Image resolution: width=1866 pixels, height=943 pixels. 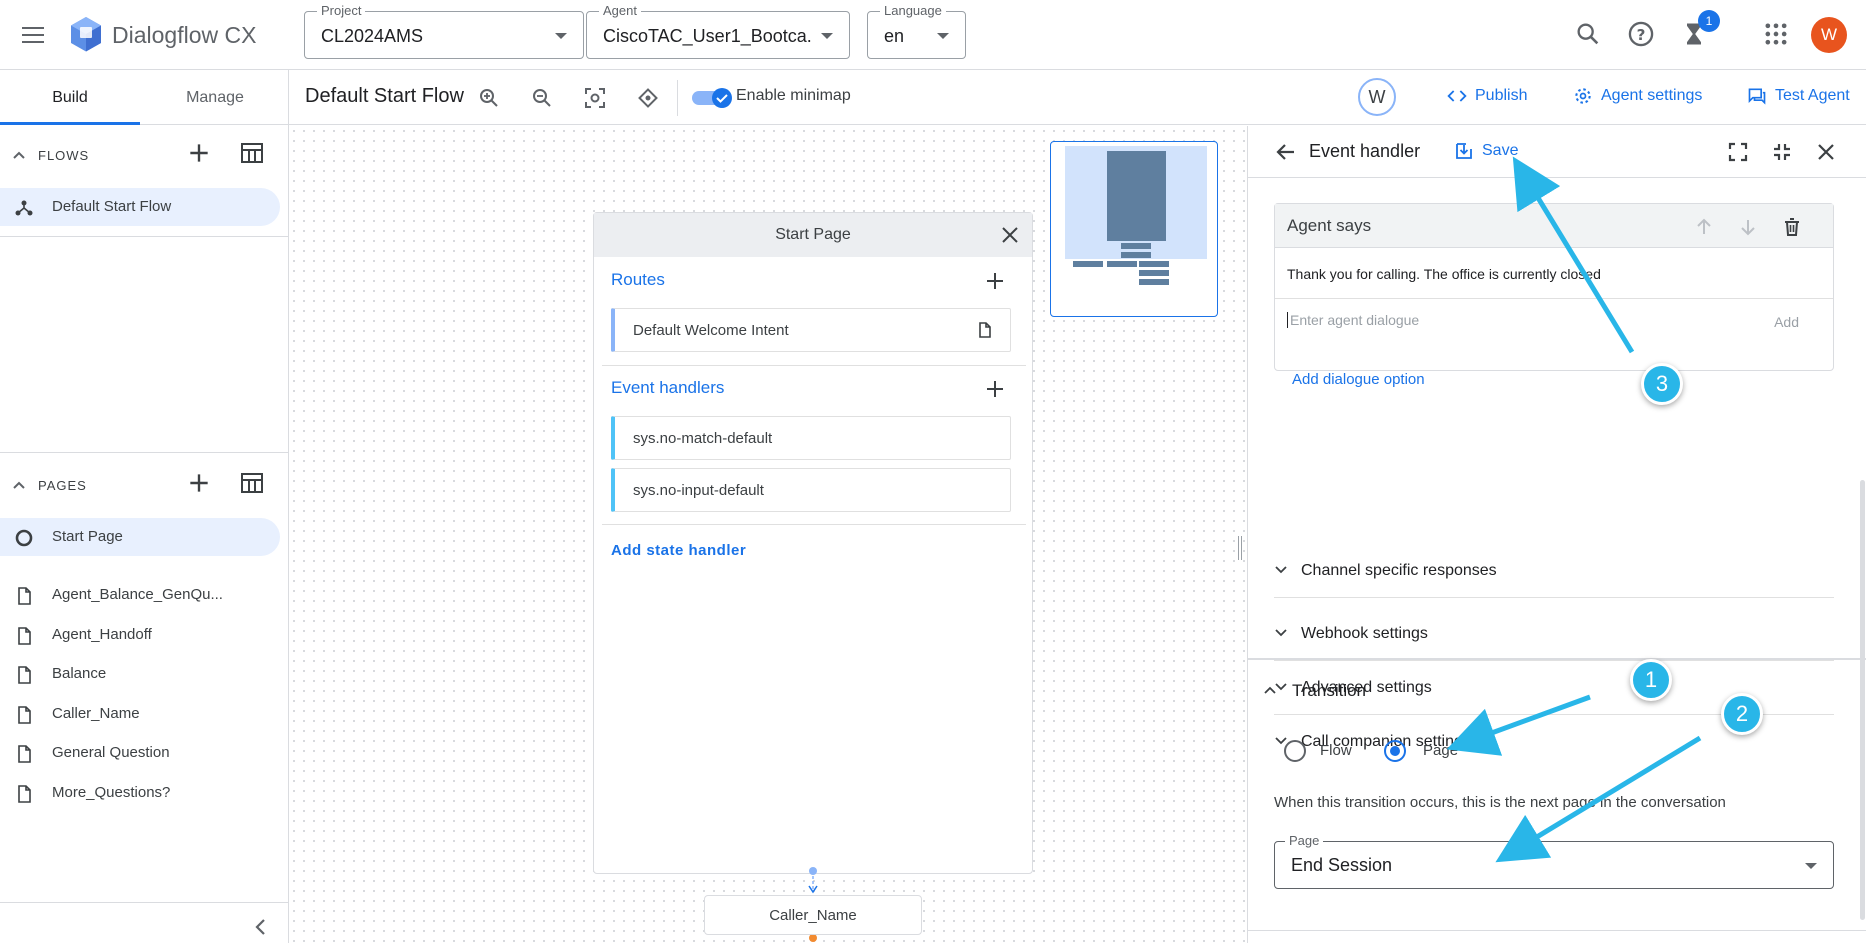 What do you see at coordinates (678, 550) in the screenshot?
I see `add-state-handler-button: Add state handler` at bounding box center [678, 550].